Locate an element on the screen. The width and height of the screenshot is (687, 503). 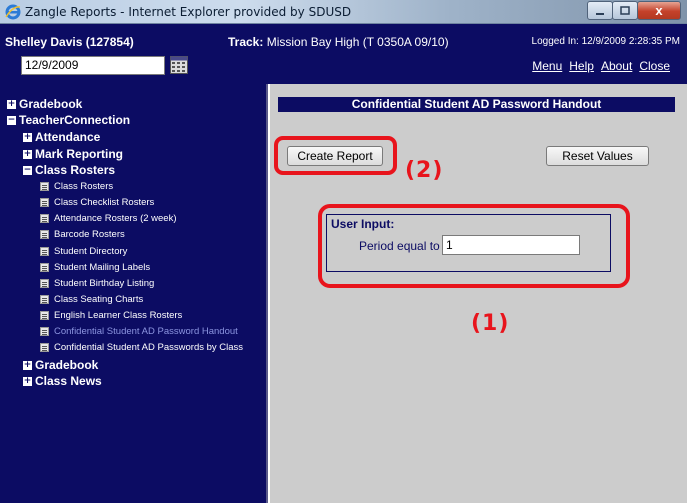
minimize-button is located at coordinates (600, 10).